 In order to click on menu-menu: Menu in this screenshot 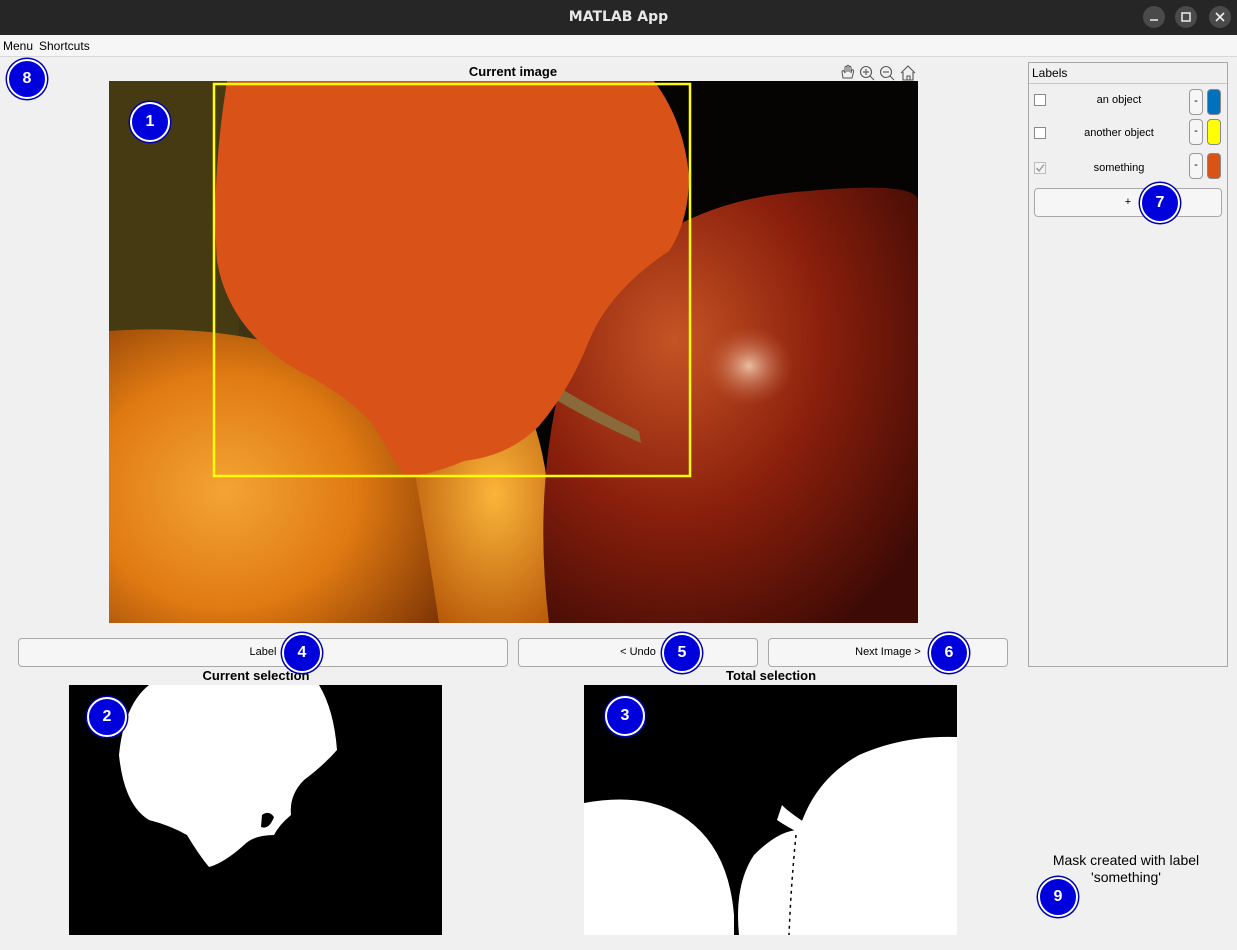, I will do `click(18, 46)`.